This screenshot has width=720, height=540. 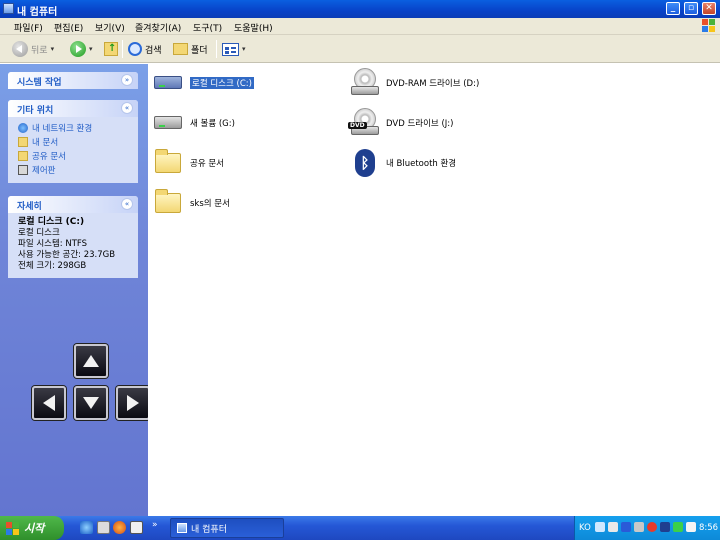 What do you see at coordinates (68, 27) in the screenshot?
I see `menu-edit: 편집(E)` at bounding box center [68, 27].